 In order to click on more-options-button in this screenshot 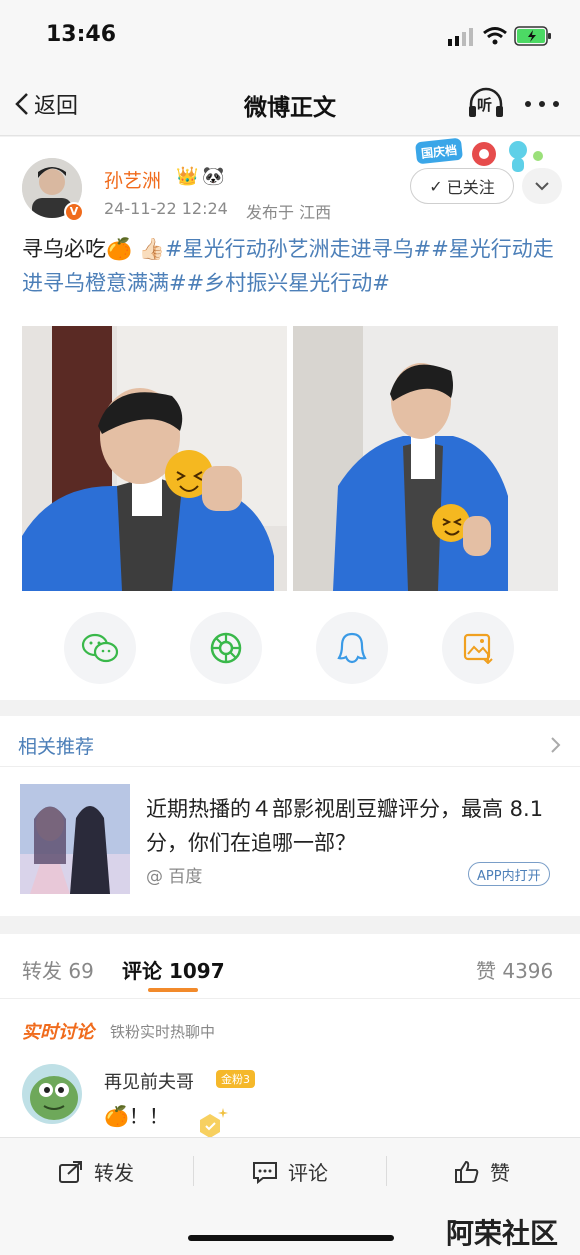, I will do `click(542, 186)`.